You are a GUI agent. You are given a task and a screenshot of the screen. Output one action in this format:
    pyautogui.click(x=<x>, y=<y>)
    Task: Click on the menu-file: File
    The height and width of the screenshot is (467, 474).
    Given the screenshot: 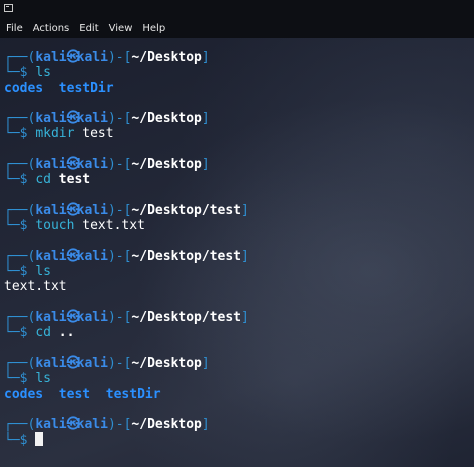 What is the action you would take?
    pyautogui.click(x=14, y=28)
    